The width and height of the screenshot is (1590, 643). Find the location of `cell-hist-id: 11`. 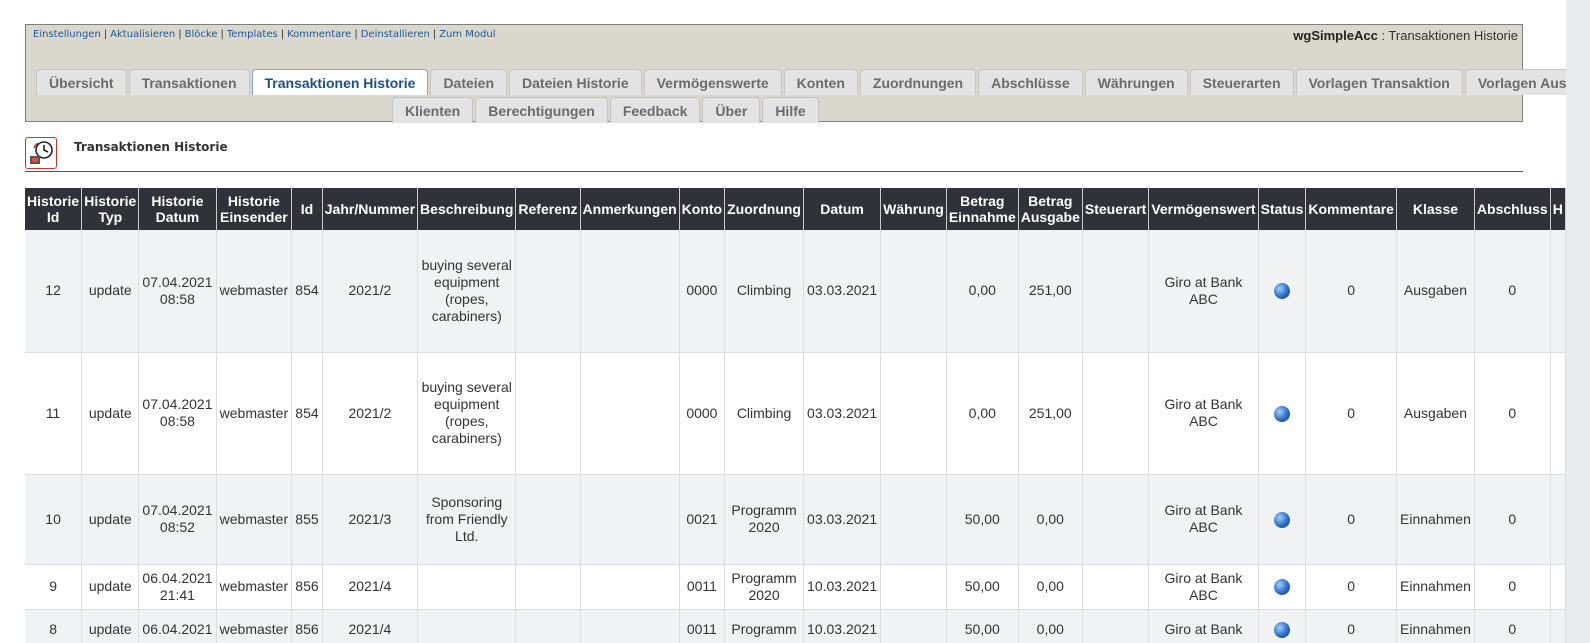

cell-hist-id: 11 is located at coordinates (54, 413).